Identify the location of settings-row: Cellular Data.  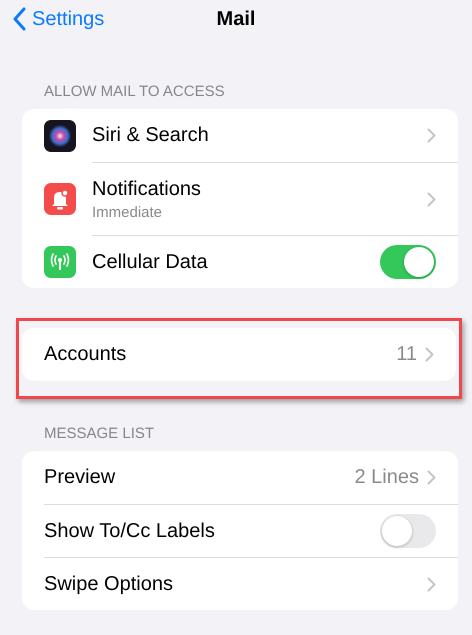
(240, 261).